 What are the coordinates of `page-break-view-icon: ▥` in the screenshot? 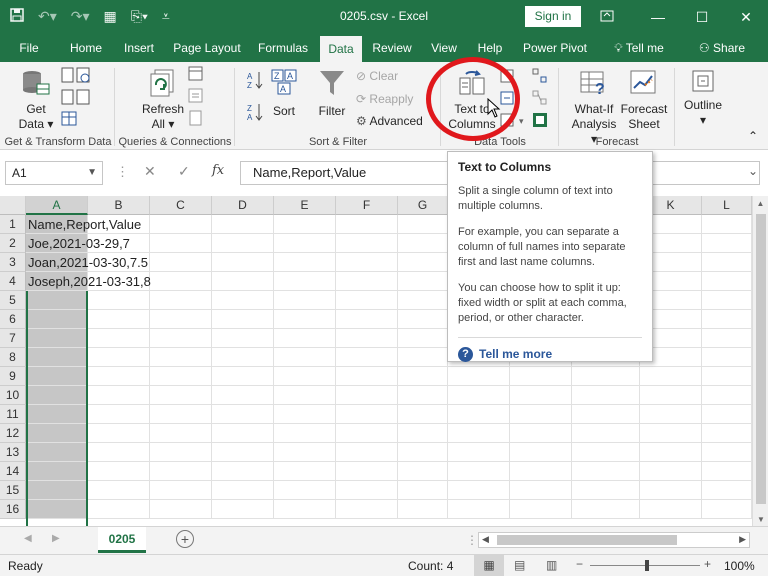 It's located at (551, 565).